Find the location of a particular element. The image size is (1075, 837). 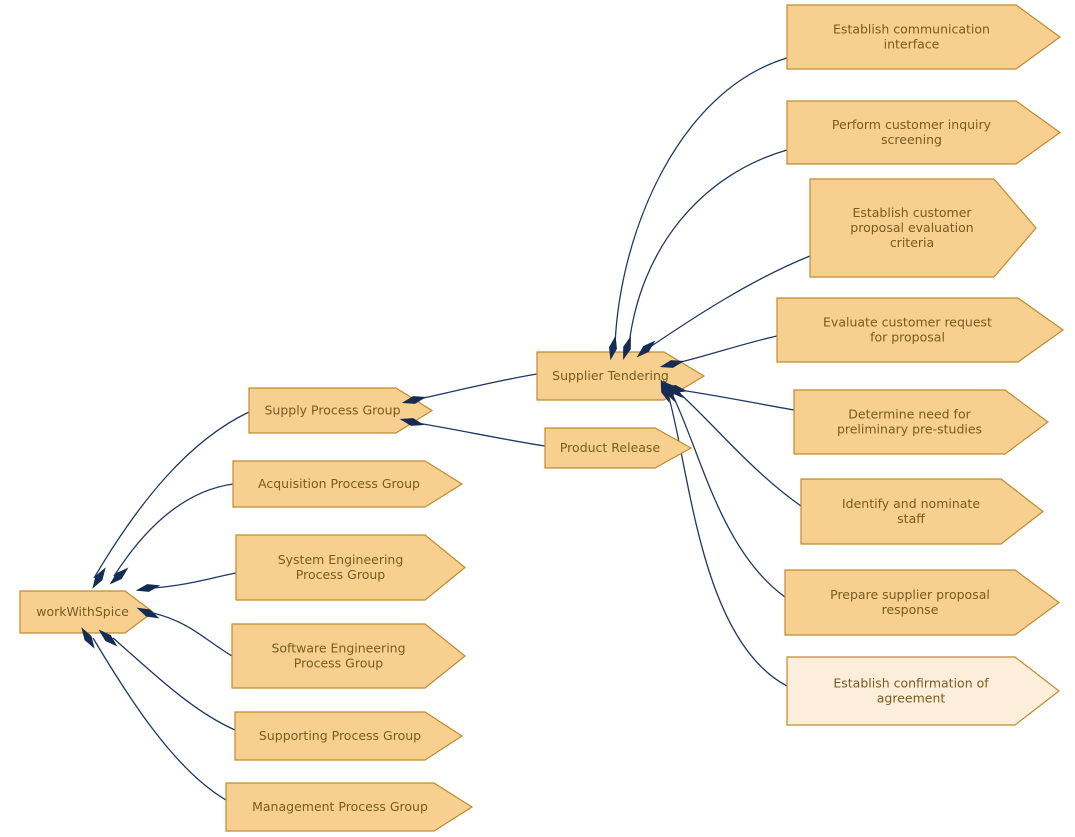

edge-supply-to-supplier-tendering is located at coordinates (478, 386).